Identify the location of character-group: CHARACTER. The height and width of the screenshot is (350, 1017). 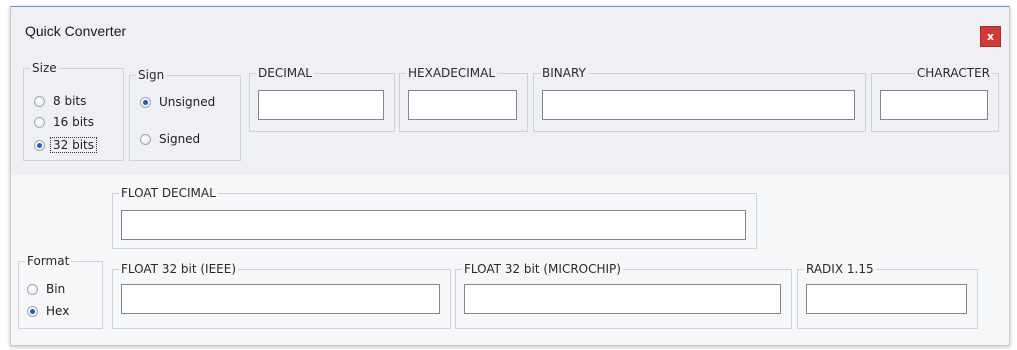
(935, 99).